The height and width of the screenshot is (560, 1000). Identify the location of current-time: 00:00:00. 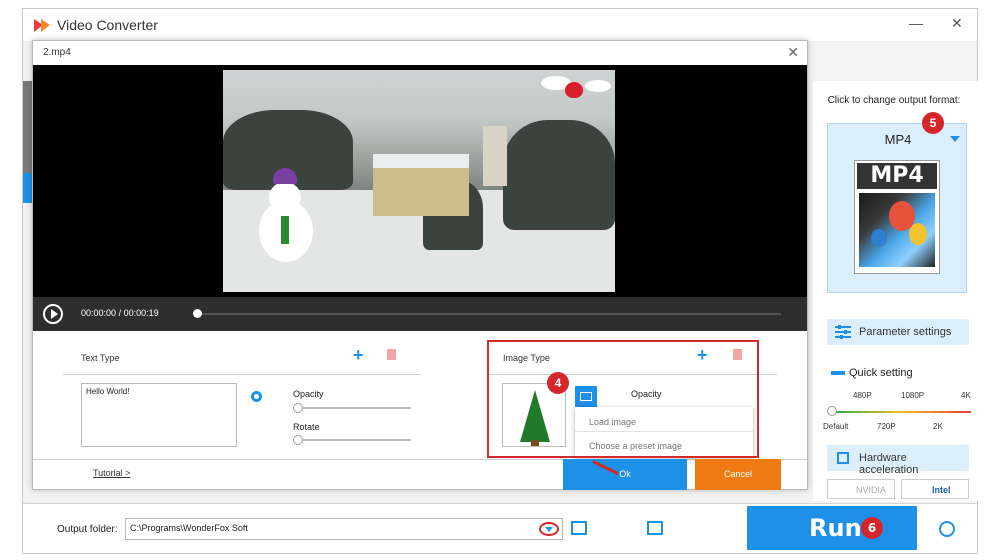
(99, 313).